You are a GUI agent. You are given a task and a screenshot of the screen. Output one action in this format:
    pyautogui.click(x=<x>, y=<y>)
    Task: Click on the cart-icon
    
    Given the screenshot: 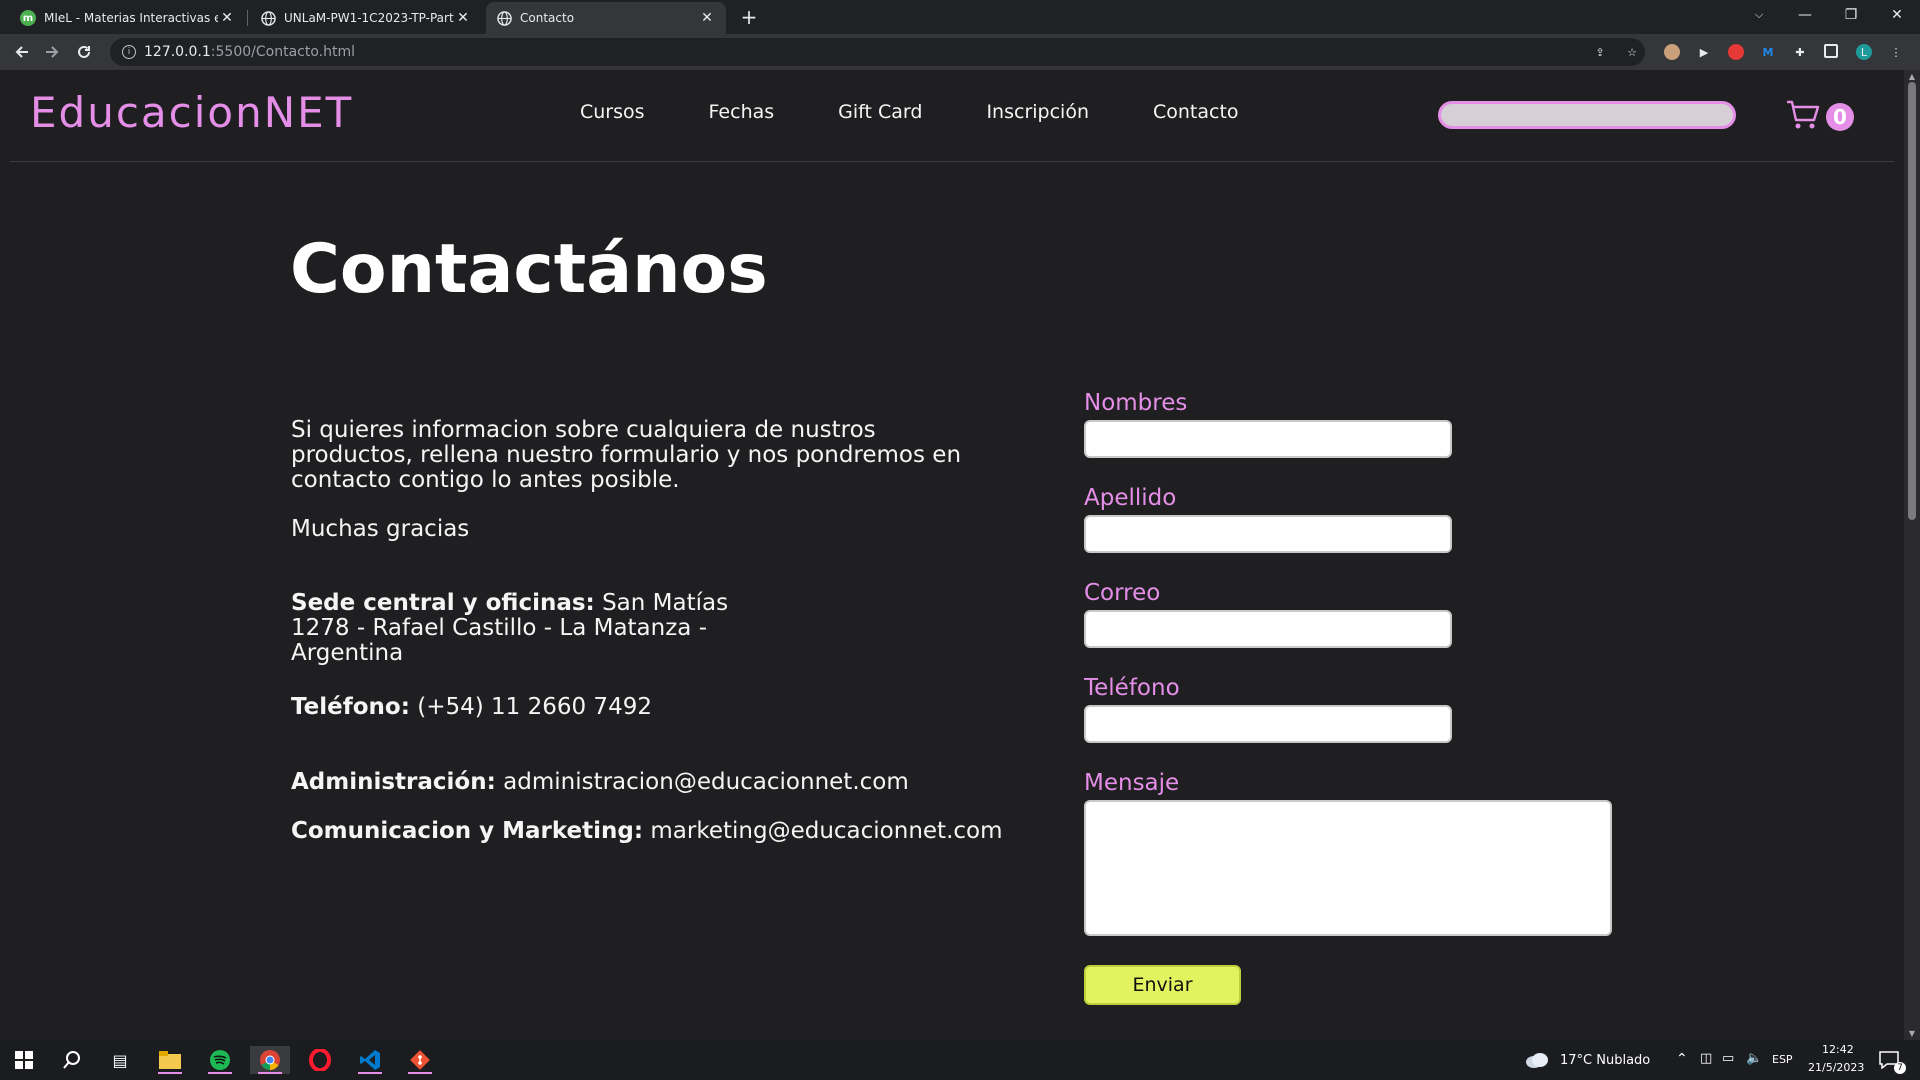 What is the action you would take?
    pyautogui.click(x=1803, y=115)
    